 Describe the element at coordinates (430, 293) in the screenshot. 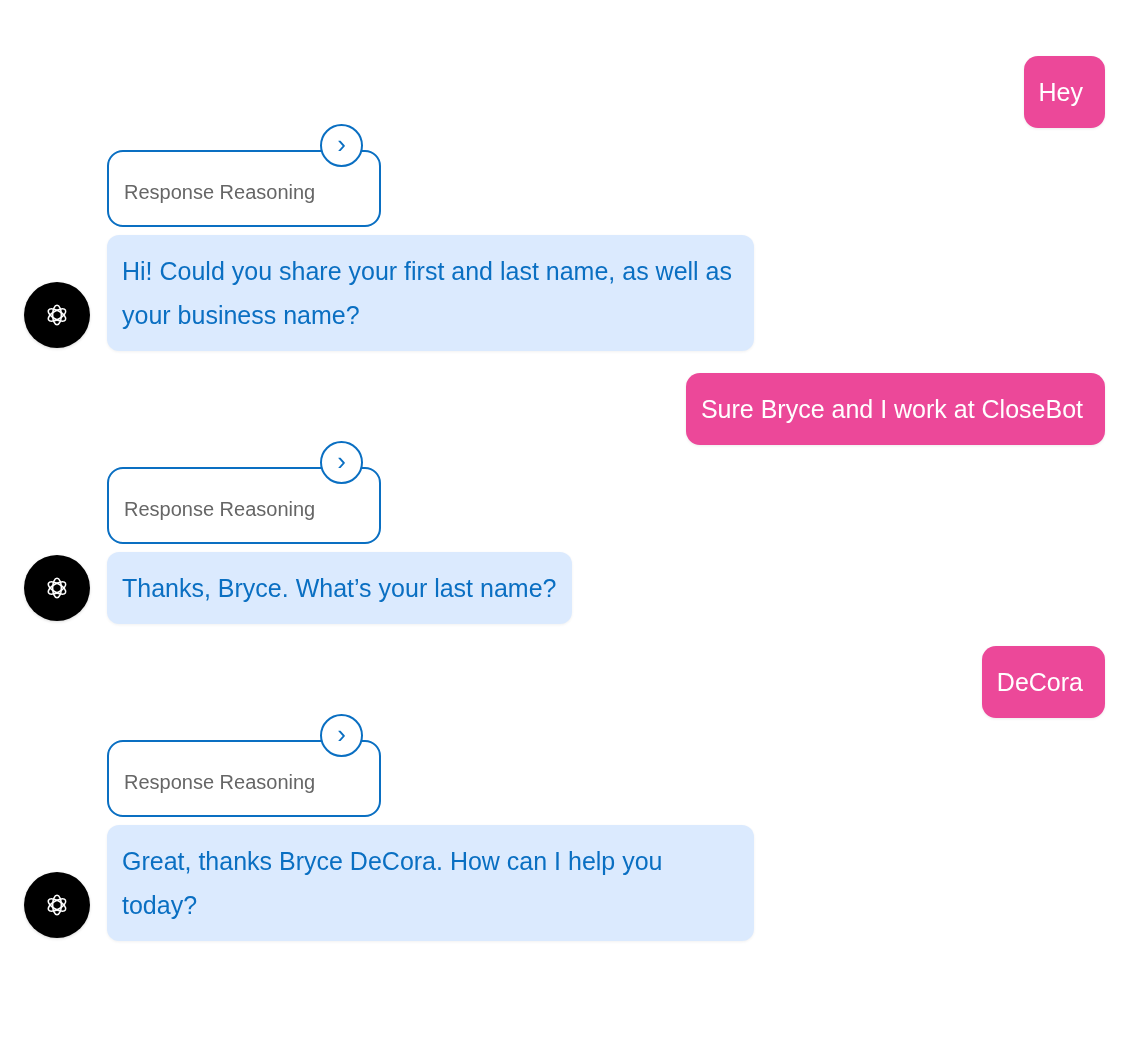

I see `bot-message: Hi! Could you share your first and last name, as well as your business name?` at that location.